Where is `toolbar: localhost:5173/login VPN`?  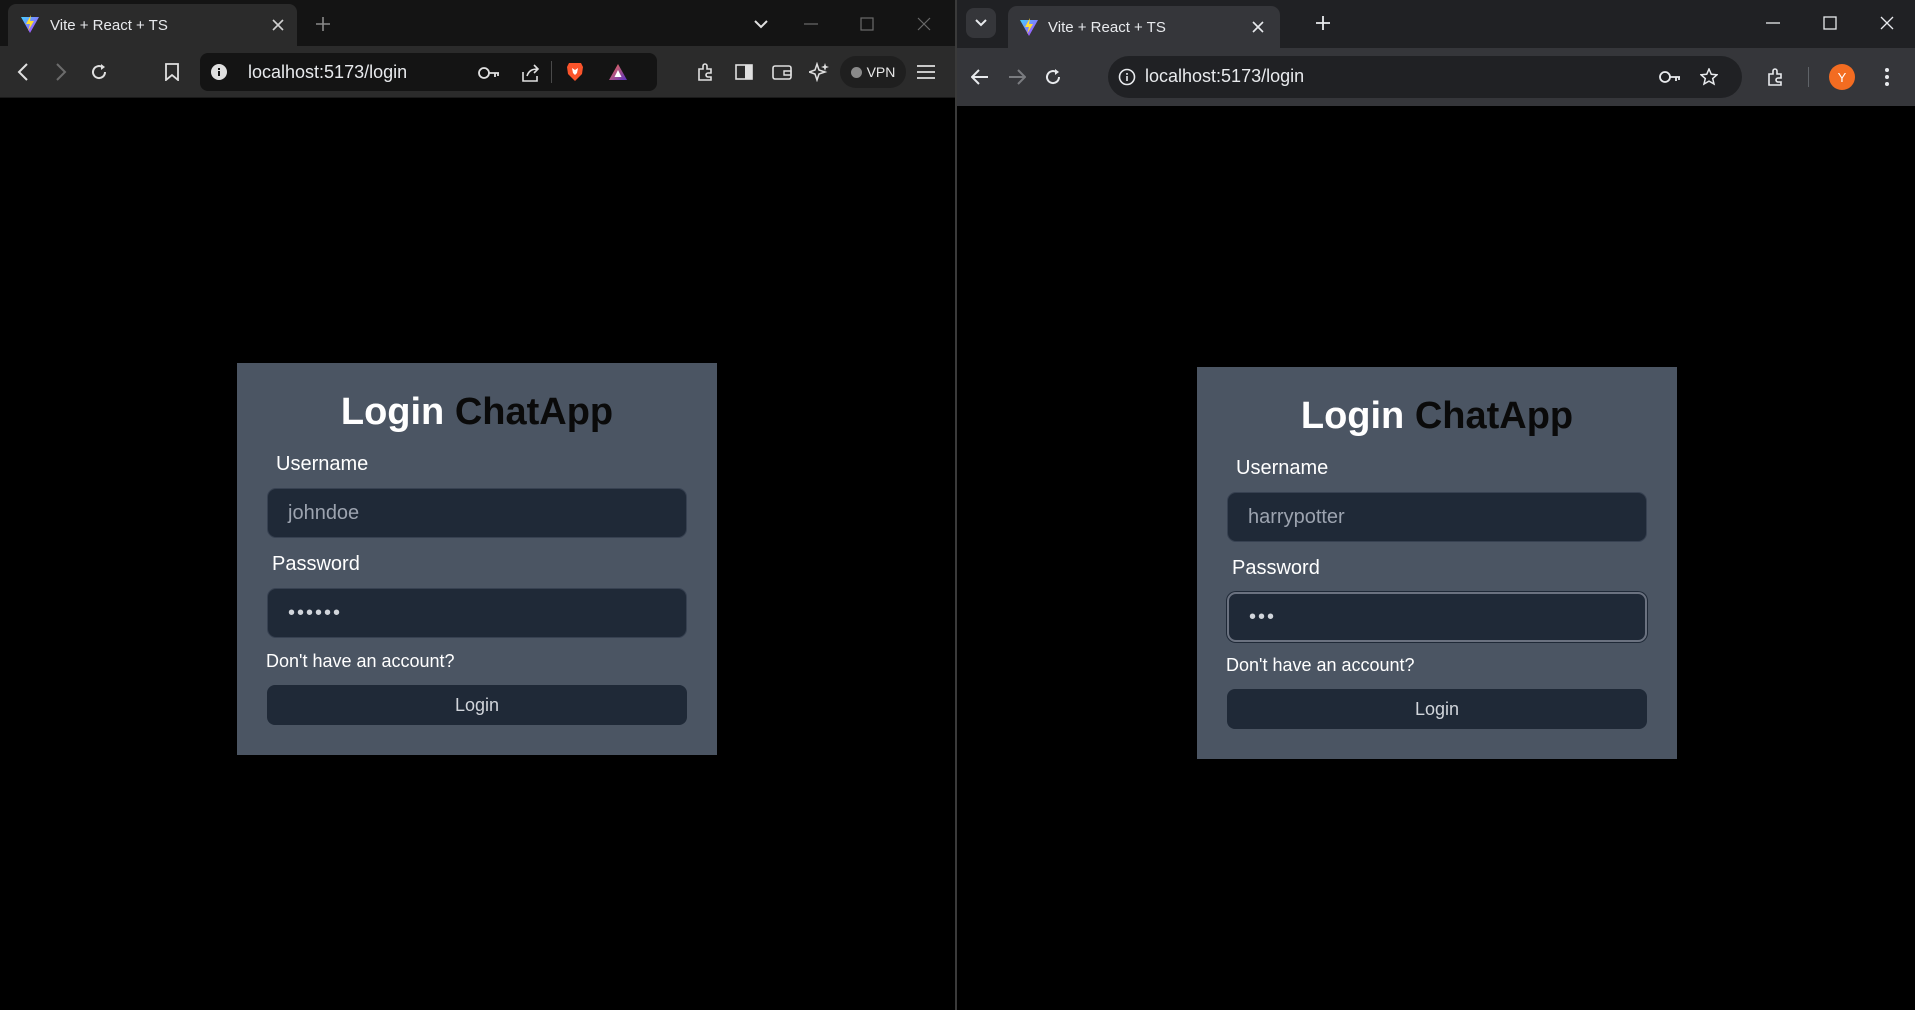
toolbar: localhost:5173/login VPN is located at coordinates (477, 72).